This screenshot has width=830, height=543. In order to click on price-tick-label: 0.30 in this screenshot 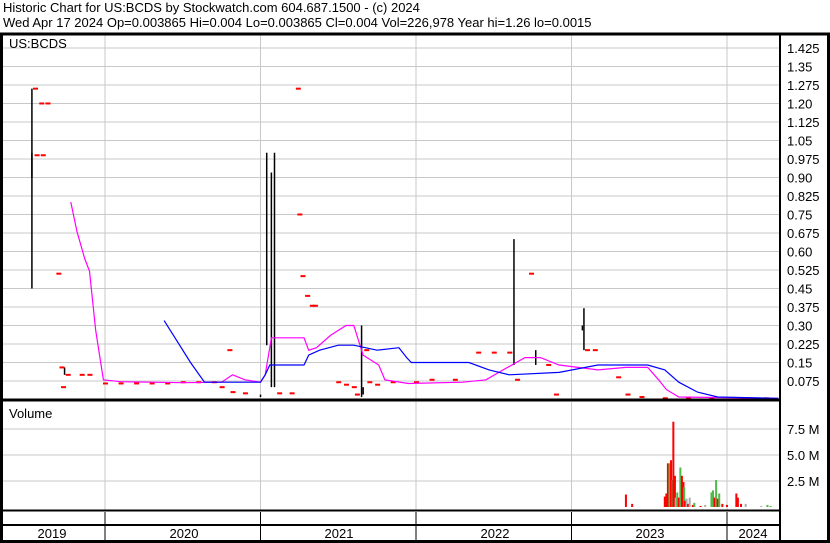, I will do `click(799, 325)`.